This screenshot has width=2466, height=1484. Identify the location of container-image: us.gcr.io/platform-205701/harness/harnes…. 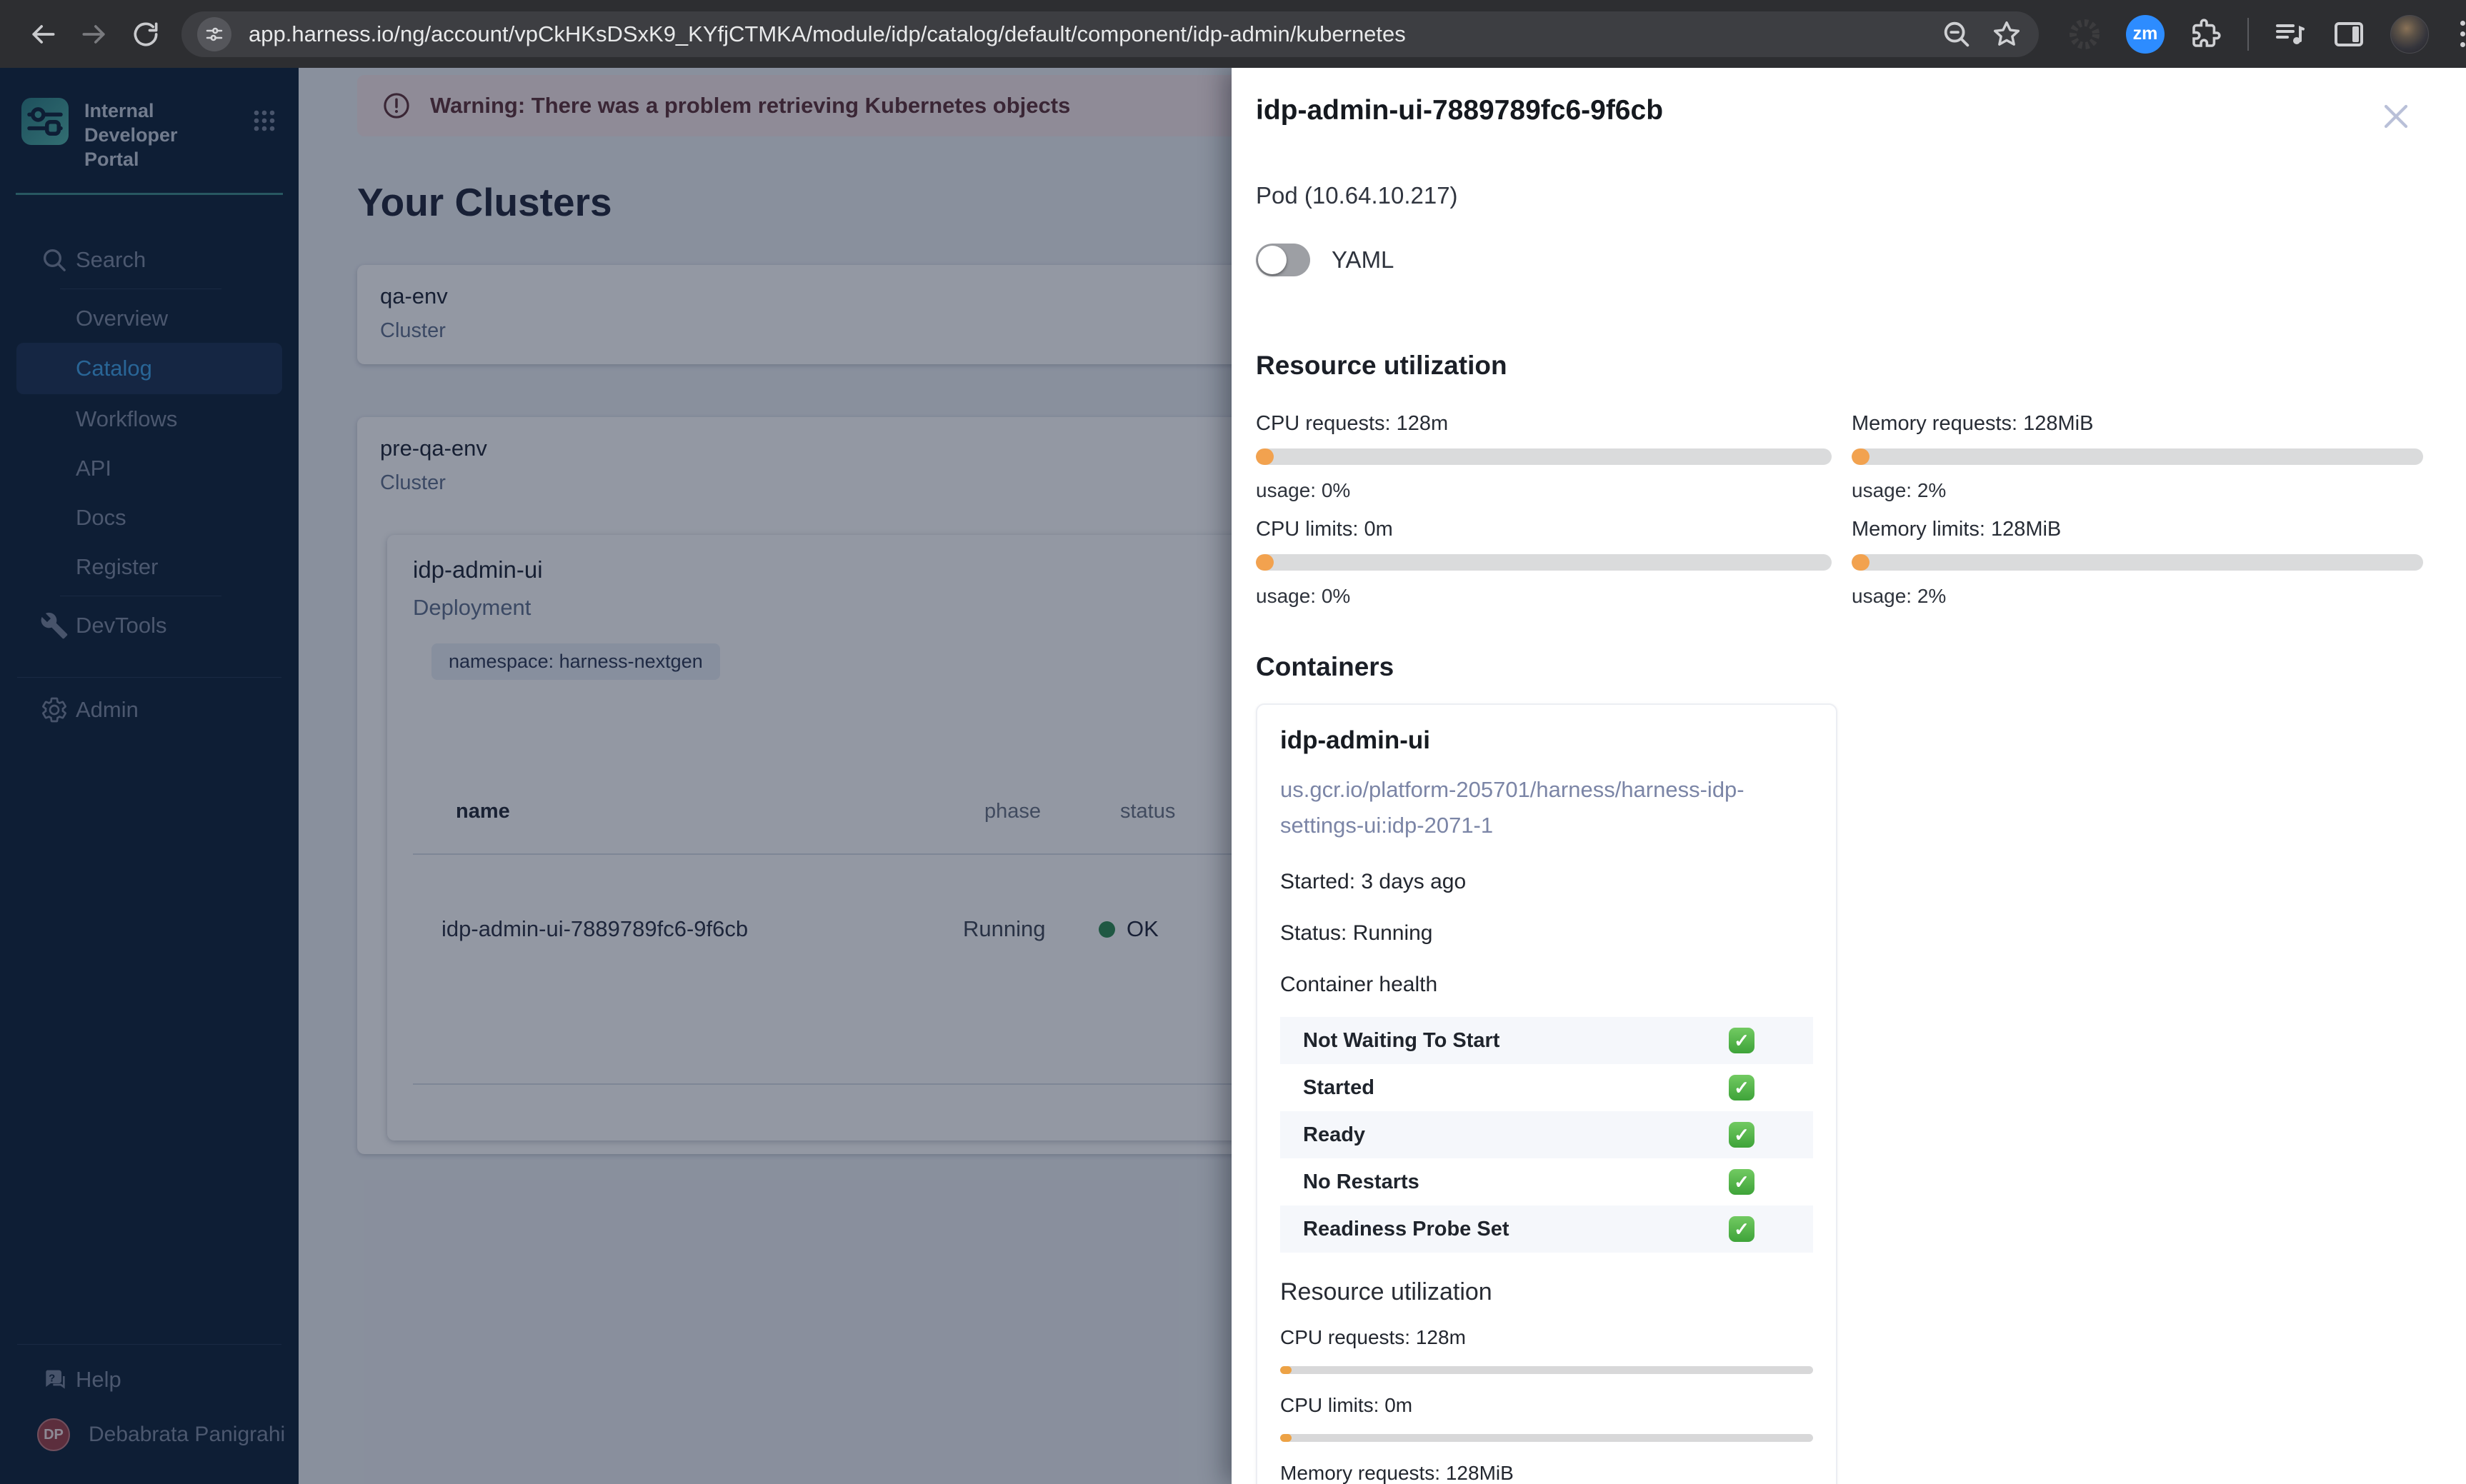
(1512, 807).